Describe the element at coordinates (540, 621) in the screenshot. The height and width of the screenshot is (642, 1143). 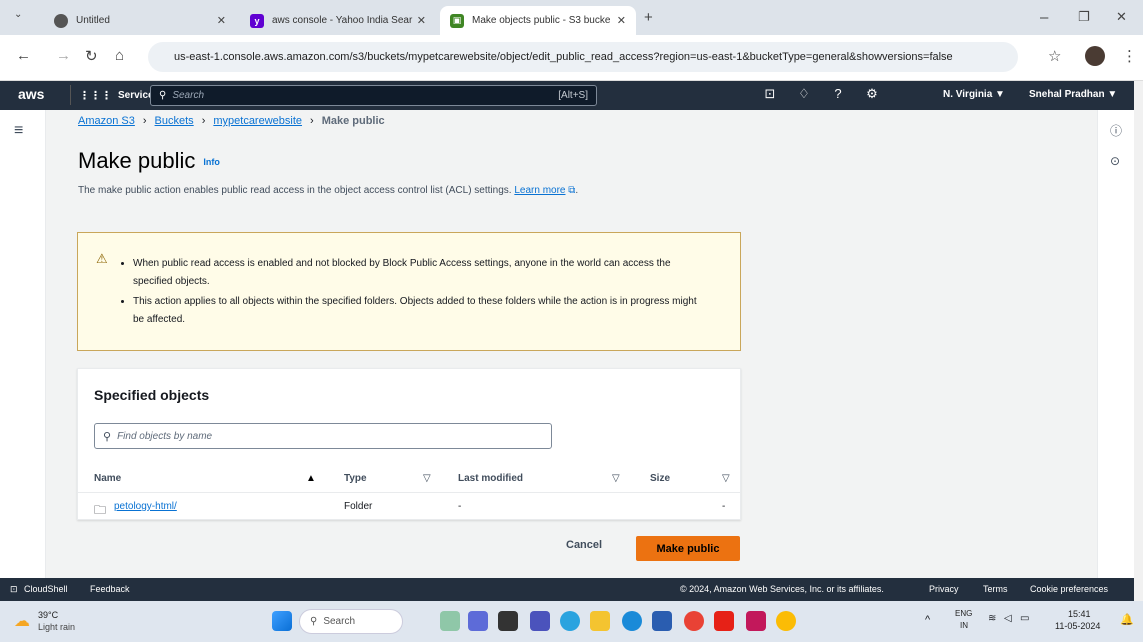
I see `teams-icon` at that location.